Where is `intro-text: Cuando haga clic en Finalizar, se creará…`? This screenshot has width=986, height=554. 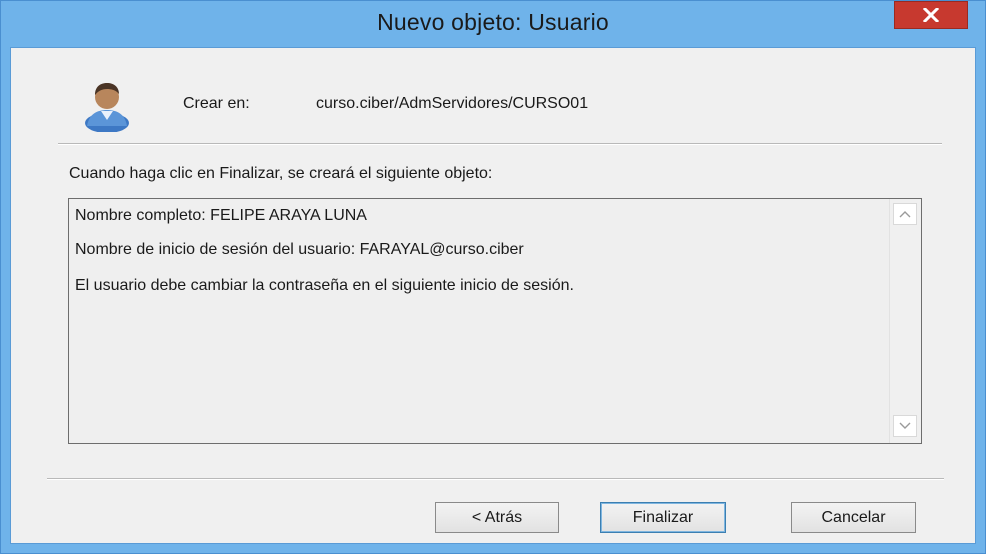 intro-text: Cuando haga clic en Finalizar, se creará… is located at coordinates (281, 173).